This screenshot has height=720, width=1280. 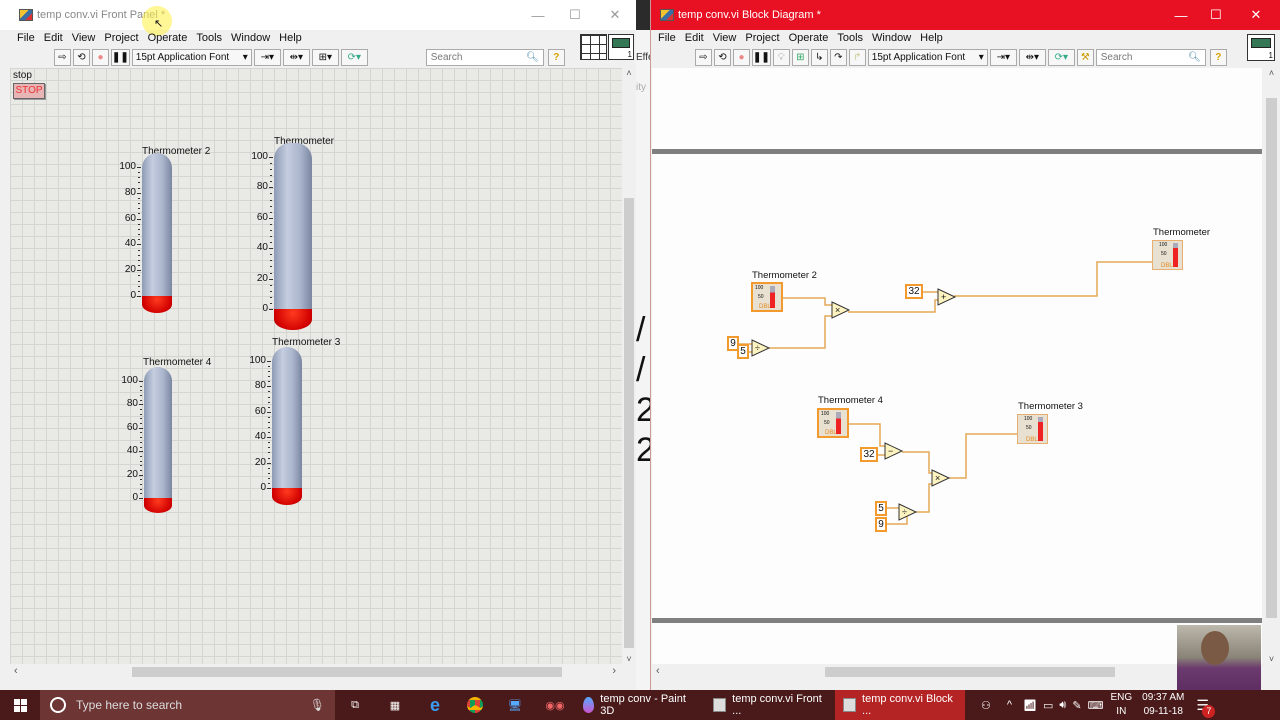 I want to click on keyboard-icon: ⌨, so click(x=1096, y=705).